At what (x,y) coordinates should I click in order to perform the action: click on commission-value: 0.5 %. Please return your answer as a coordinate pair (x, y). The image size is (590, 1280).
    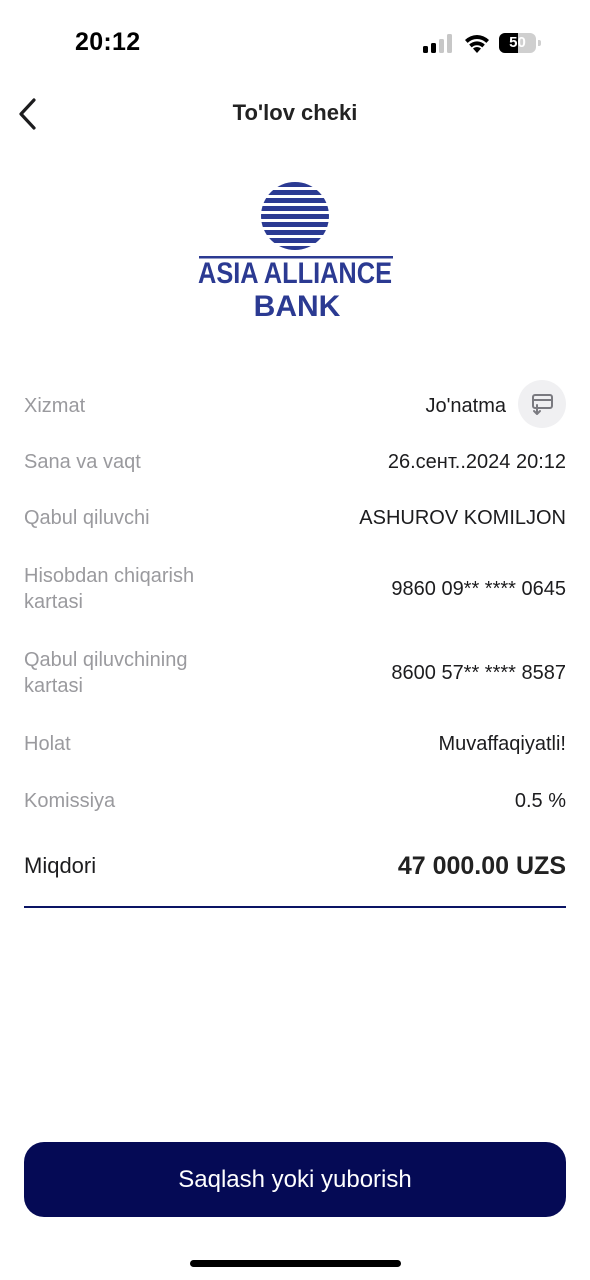
    Looking at the image, I should click on (540, 801).